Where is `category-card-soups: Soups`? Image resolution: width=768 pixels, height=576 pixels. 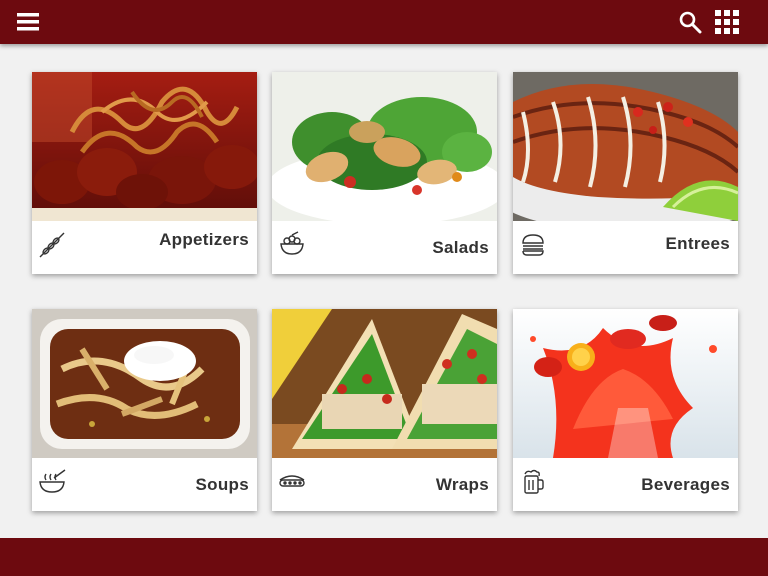
category-card-soups: Soups is located at coordinates (144, 410).